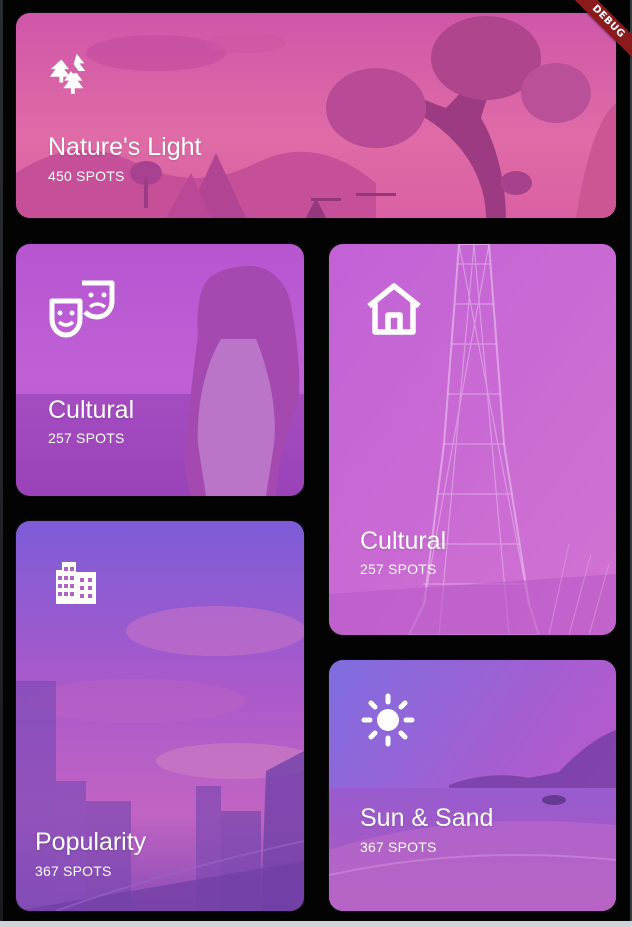 This screenshot has height=927, width=632. Describe the element at coordinates (125, 147) in the screenshot. I see `card-title: Nature's Light` at that location.